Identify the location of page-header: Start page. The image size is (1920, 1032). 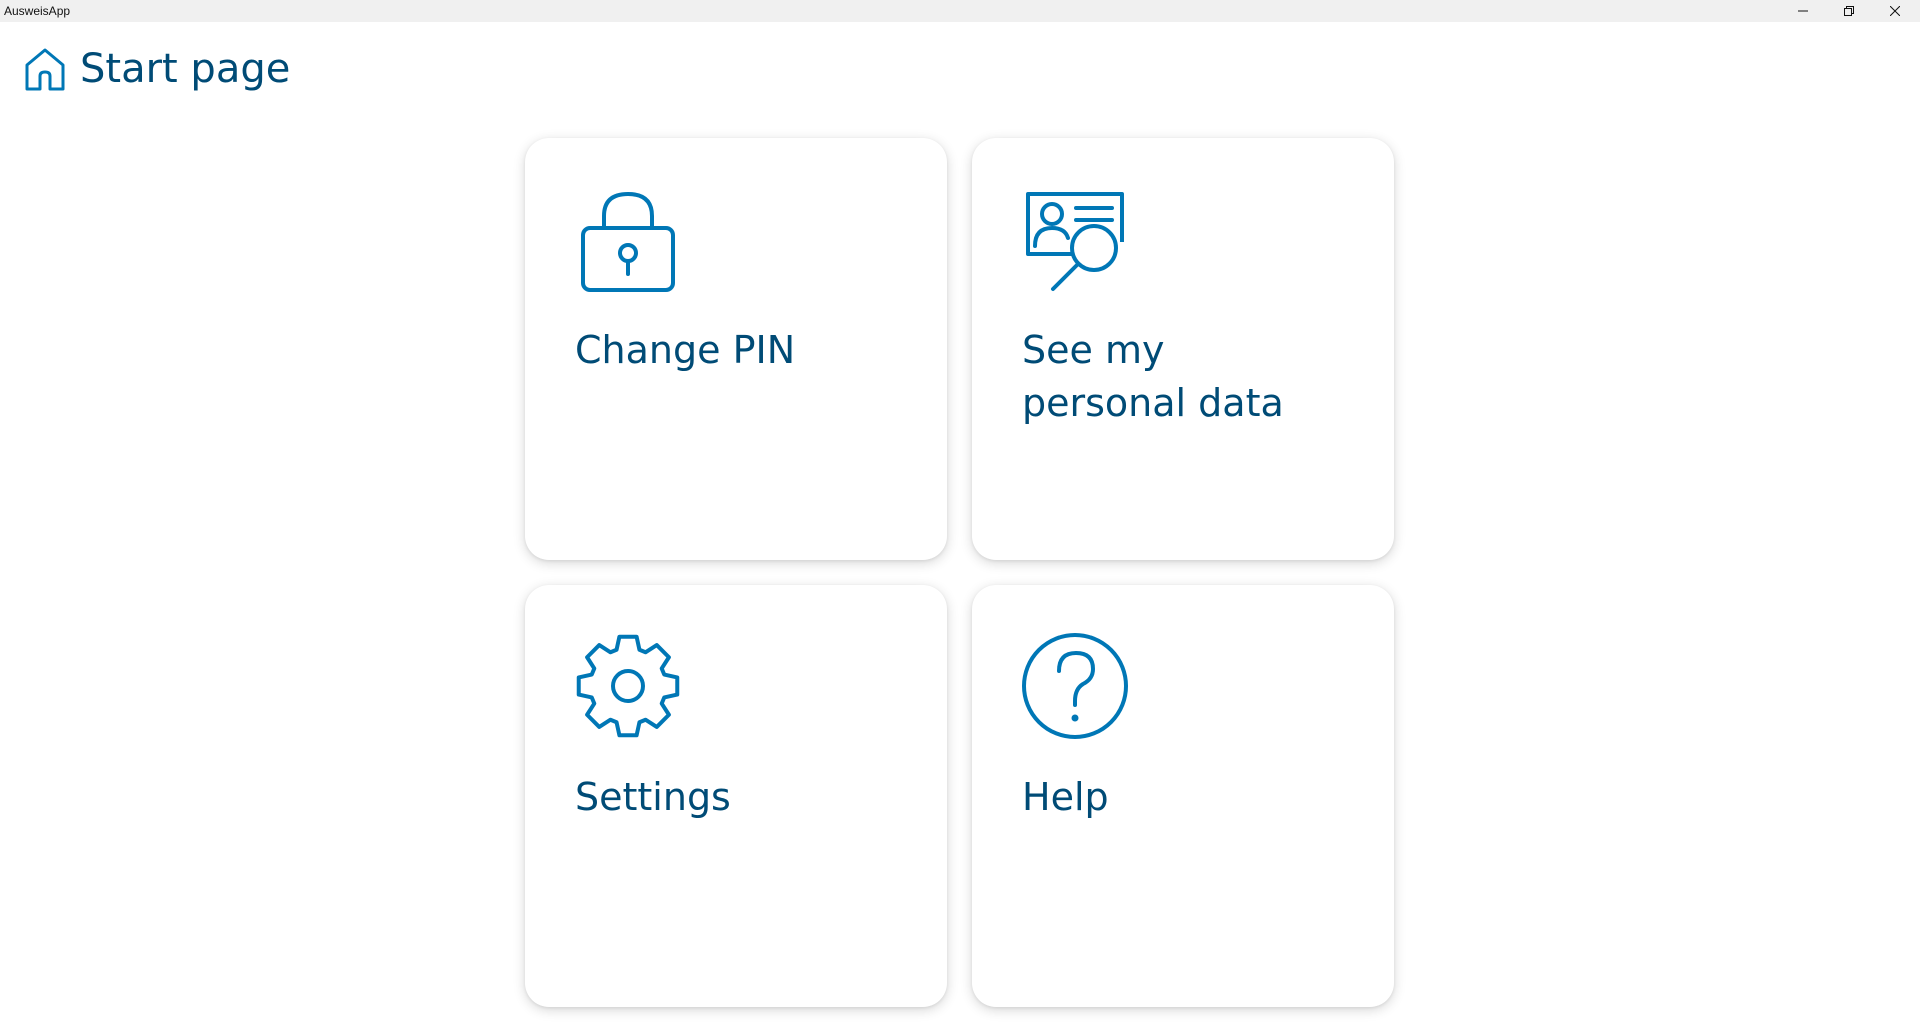
(156, 69).